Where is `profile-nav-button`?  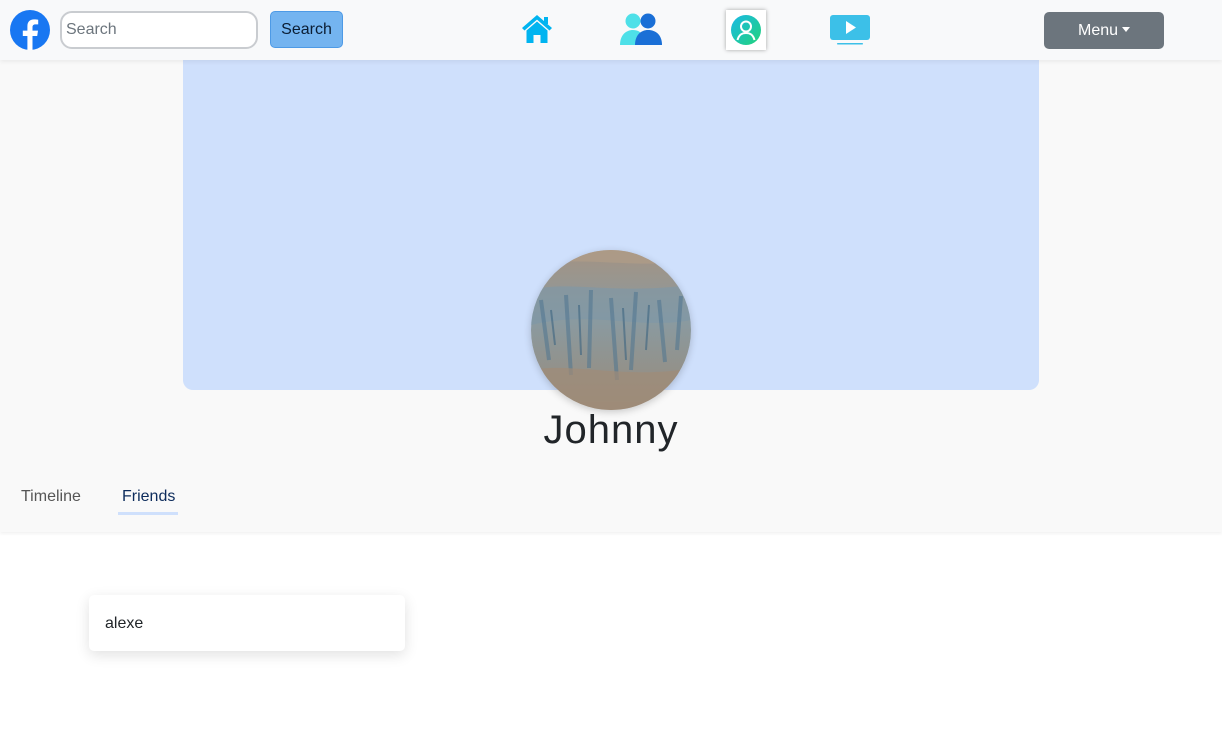 profile-nav-button is located at coordinates (746, 30).